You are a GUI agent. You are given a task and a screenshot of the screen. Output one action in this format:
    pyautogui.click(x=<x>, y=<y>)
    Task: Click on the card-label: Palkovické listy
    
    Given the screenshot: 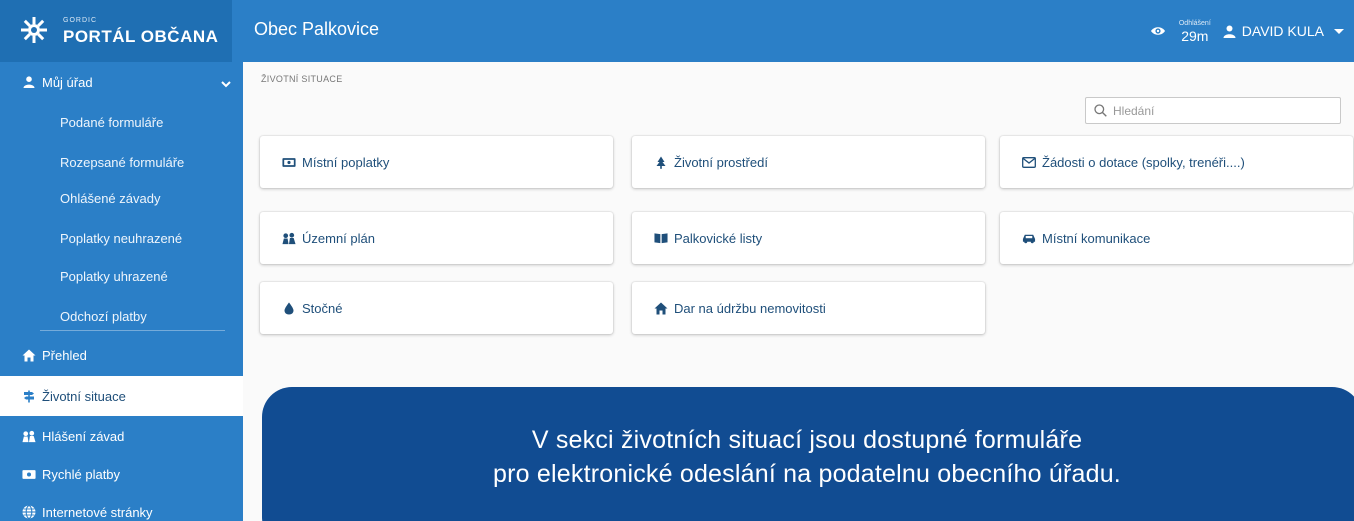 What is the action you would take?
    pyautogui.click(x=718, y=238)
    